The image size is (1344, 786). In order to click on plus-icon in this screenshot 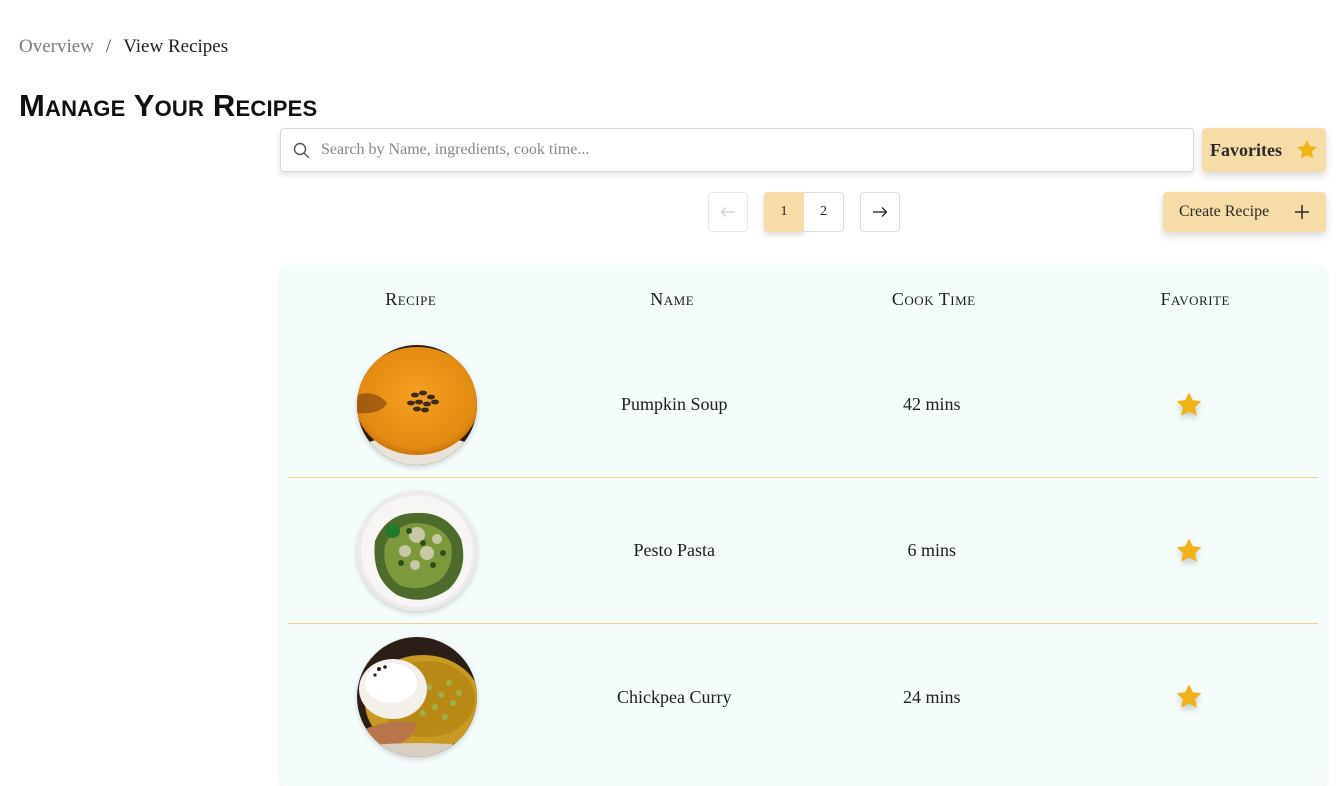, I will do `click(1302, 212)`.